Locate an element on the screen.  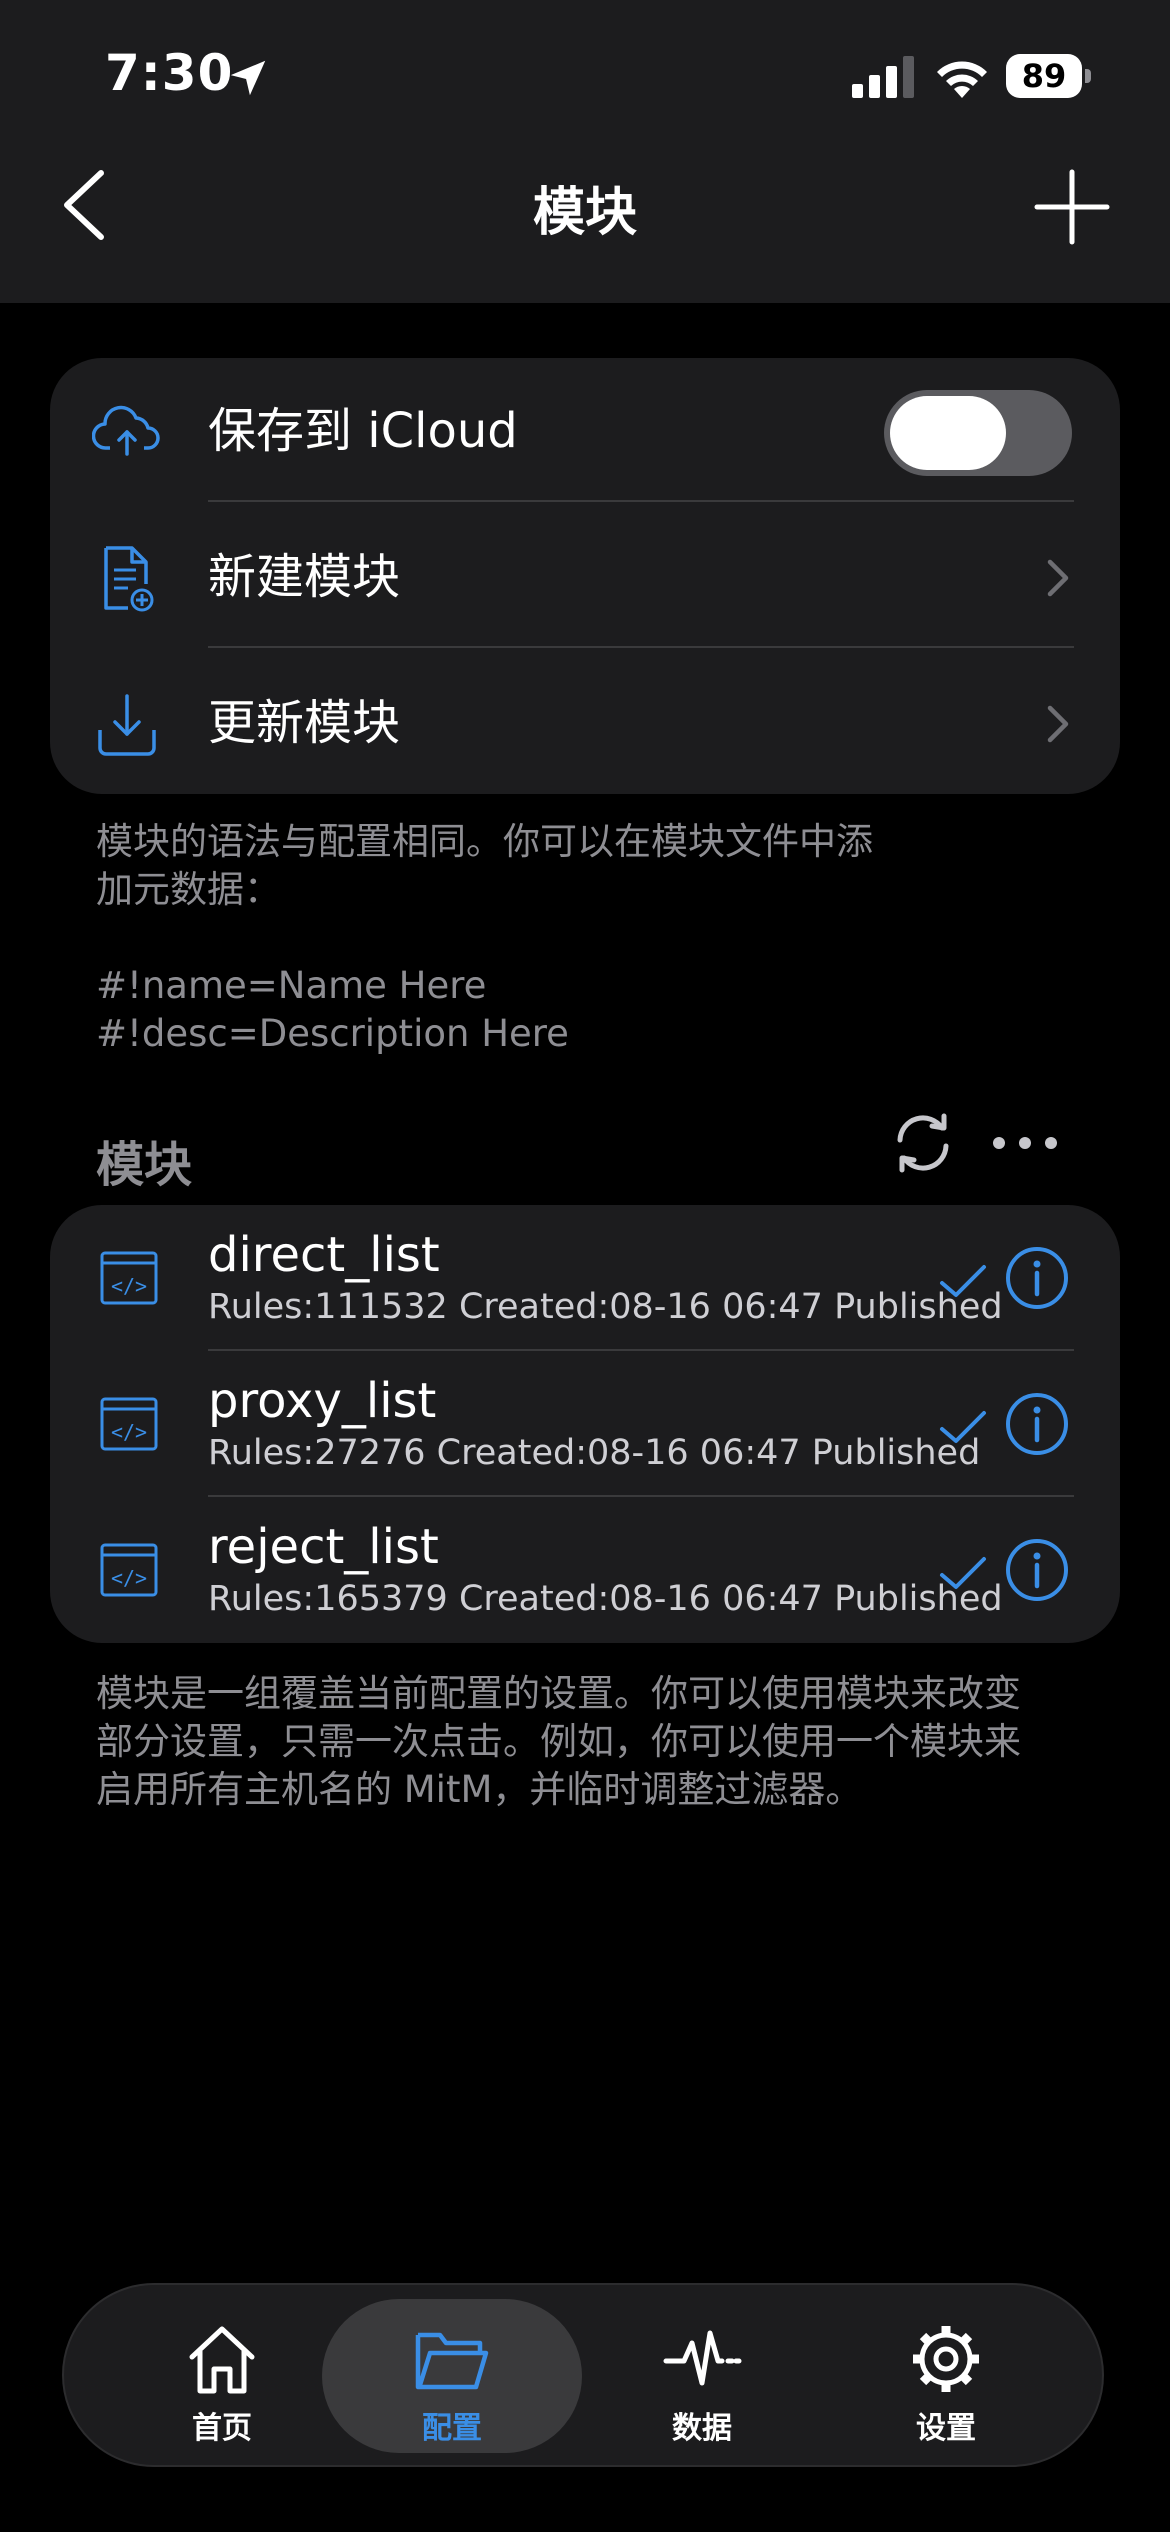
note-line: #!desc=Description Here is located at coordinates (332, 1033).